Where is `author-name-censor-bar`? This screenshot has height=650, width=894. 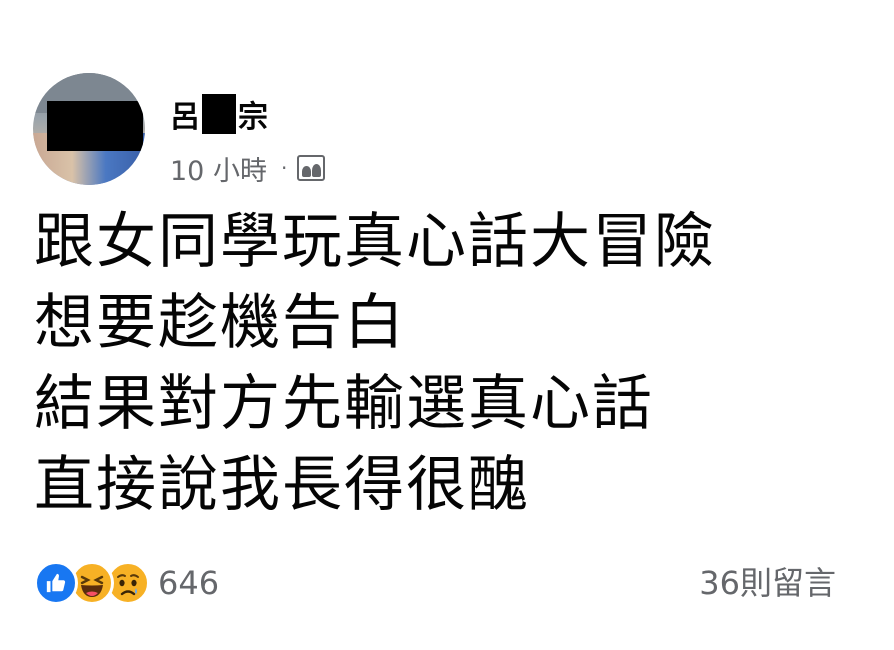 author-name-censor-bar is located at coordinates (219, 114).